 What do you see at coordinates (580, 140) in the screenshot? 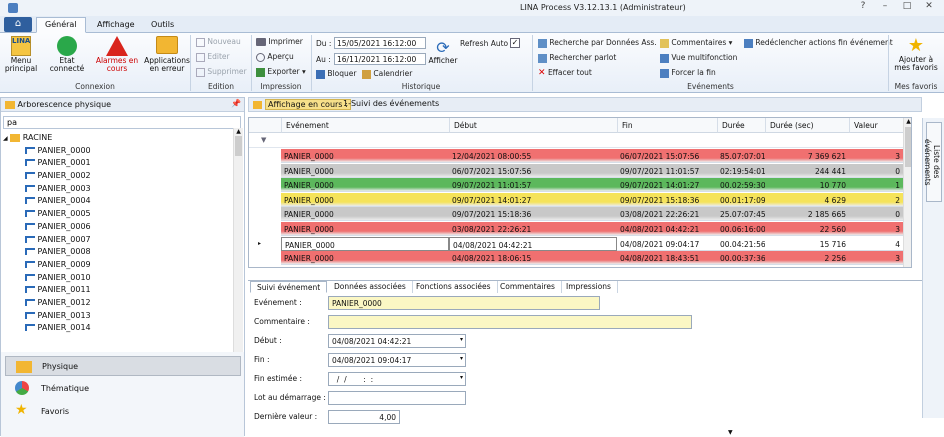
I see `filter-row: ▼` at bounding box center [580, 140].